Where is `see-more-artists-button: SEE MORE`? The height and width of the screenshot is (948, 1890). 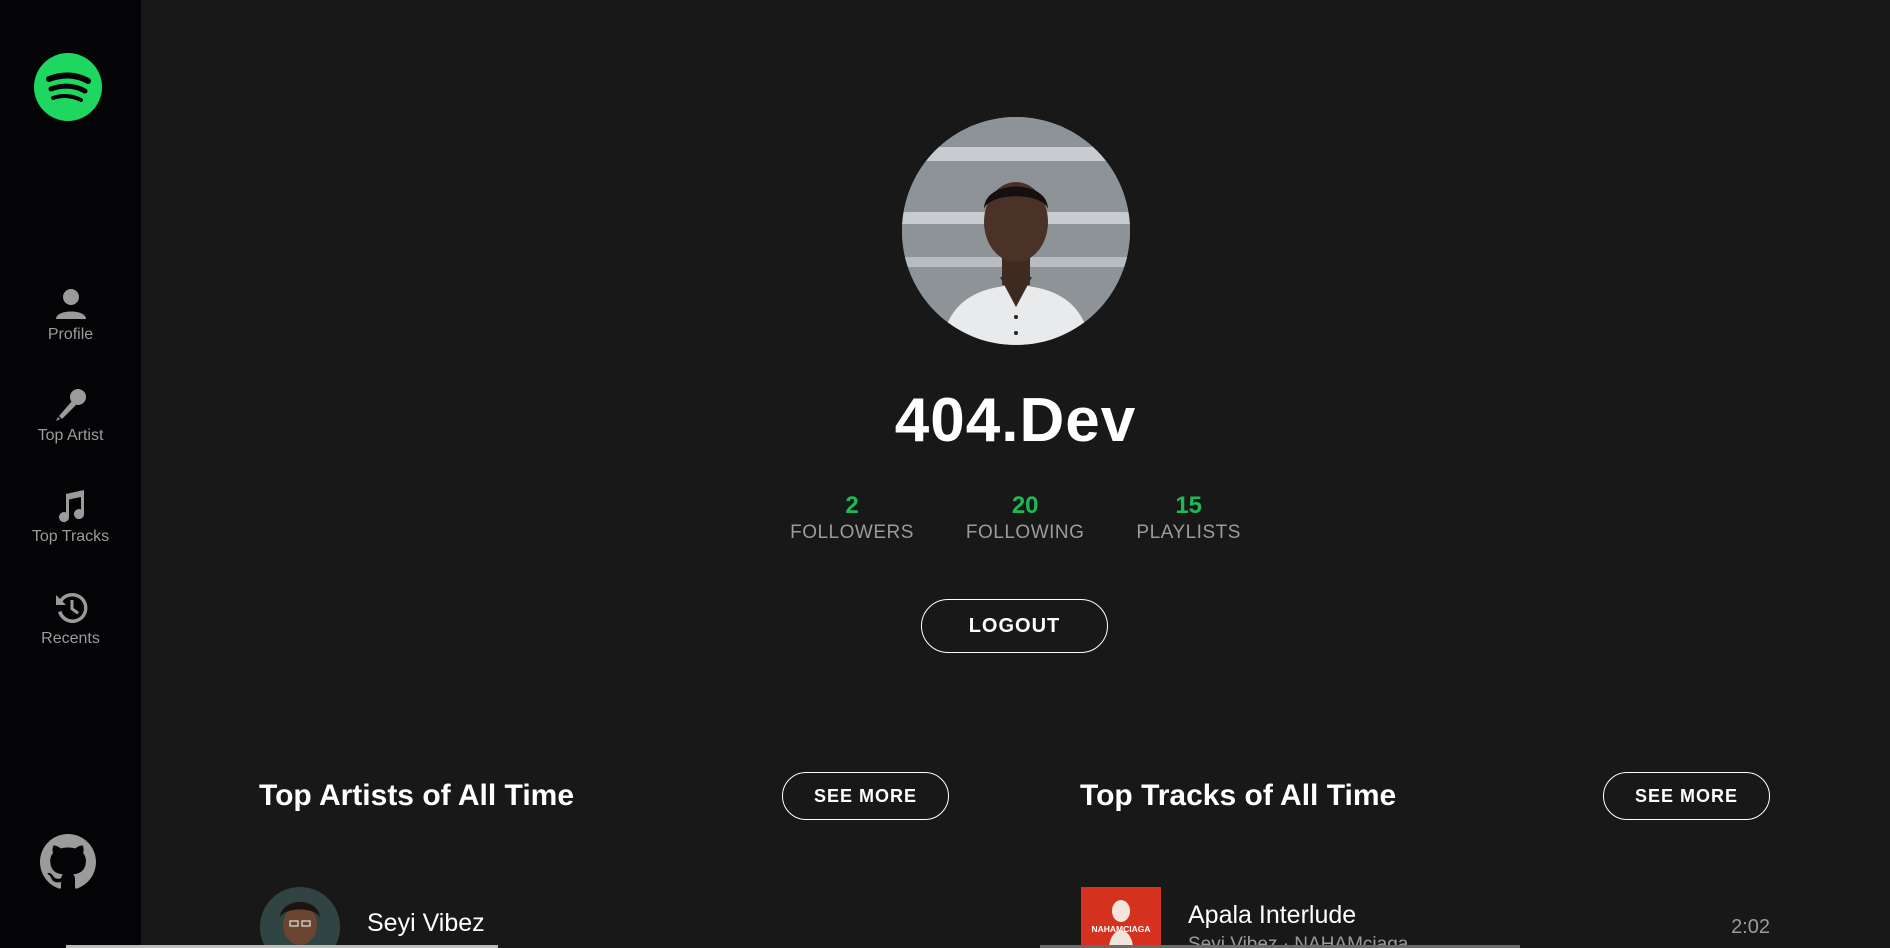
see-more-artists-button: SEE MORE is located at coordinates (865, 796).